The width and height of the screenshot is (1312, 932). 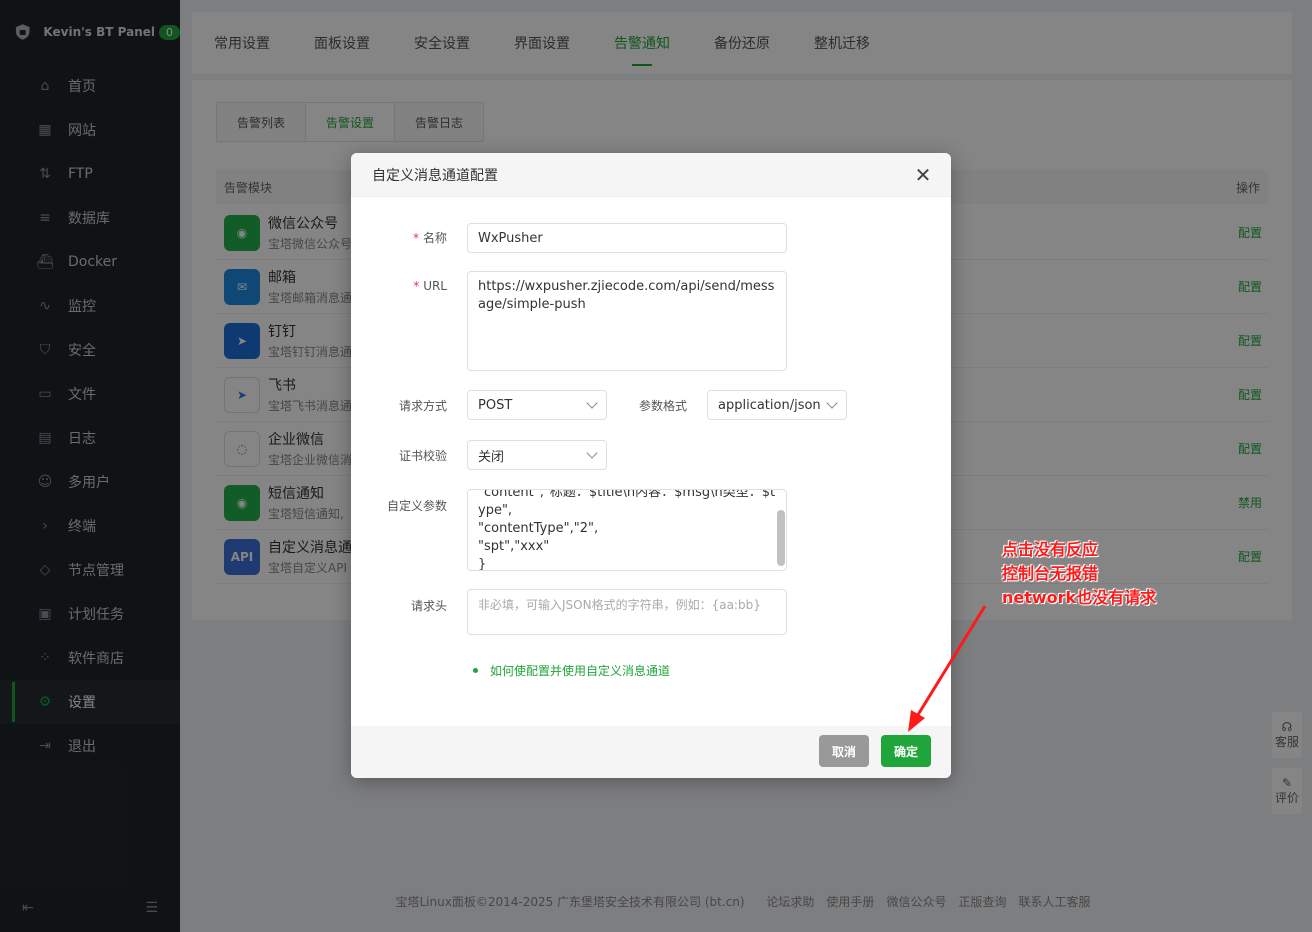 I want to click on modal-footer: 取消 确定, so click(x=651, y=752).